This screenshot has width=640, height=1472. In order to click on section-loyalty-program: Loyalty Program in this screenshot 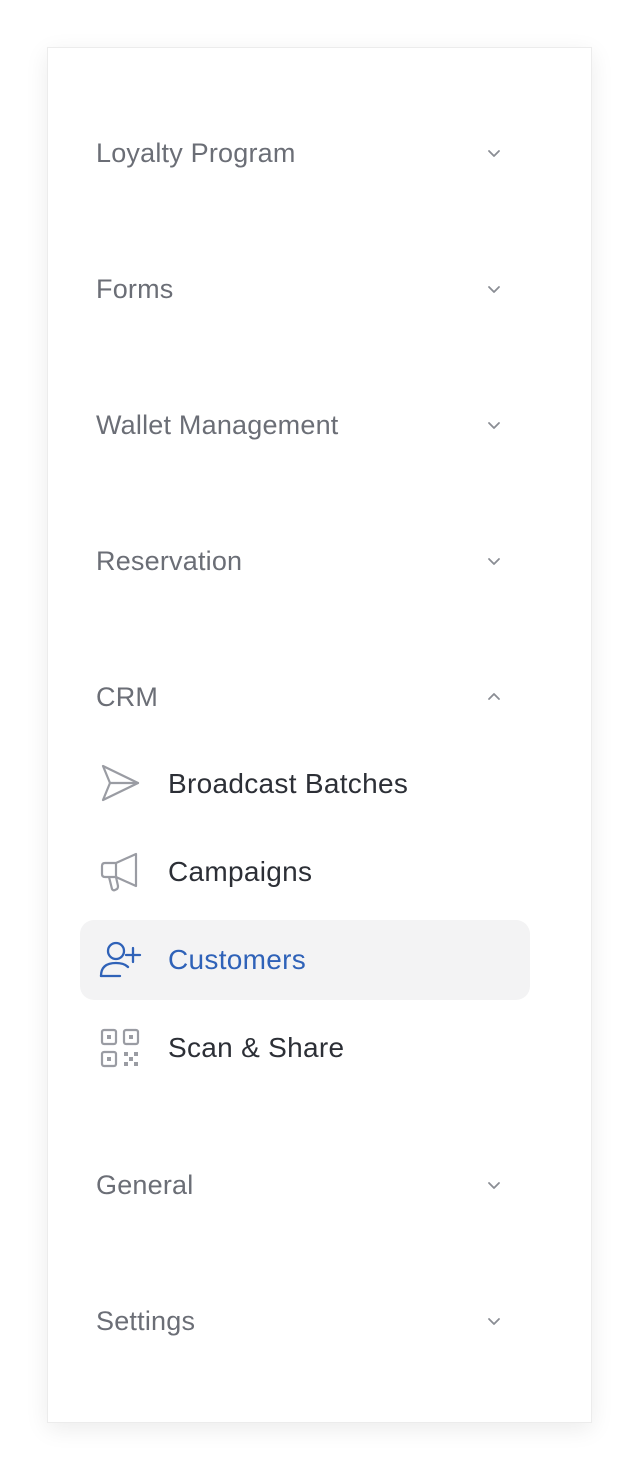, I will do `click(306, 153)`.